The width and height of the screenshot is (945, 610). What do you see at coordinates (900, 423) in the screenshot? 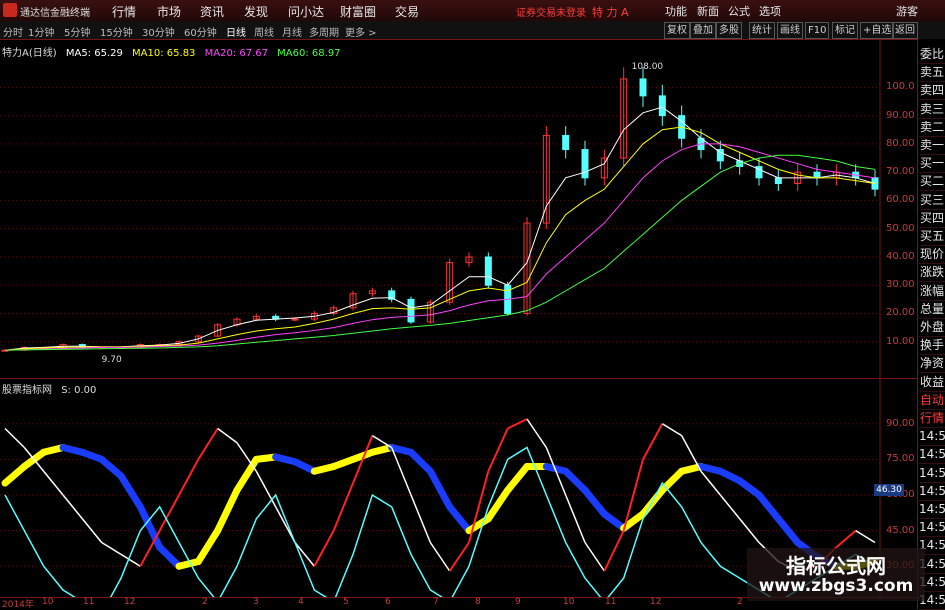
I see `oscillator-tick: 90.00` at bounding box center [900, 423].